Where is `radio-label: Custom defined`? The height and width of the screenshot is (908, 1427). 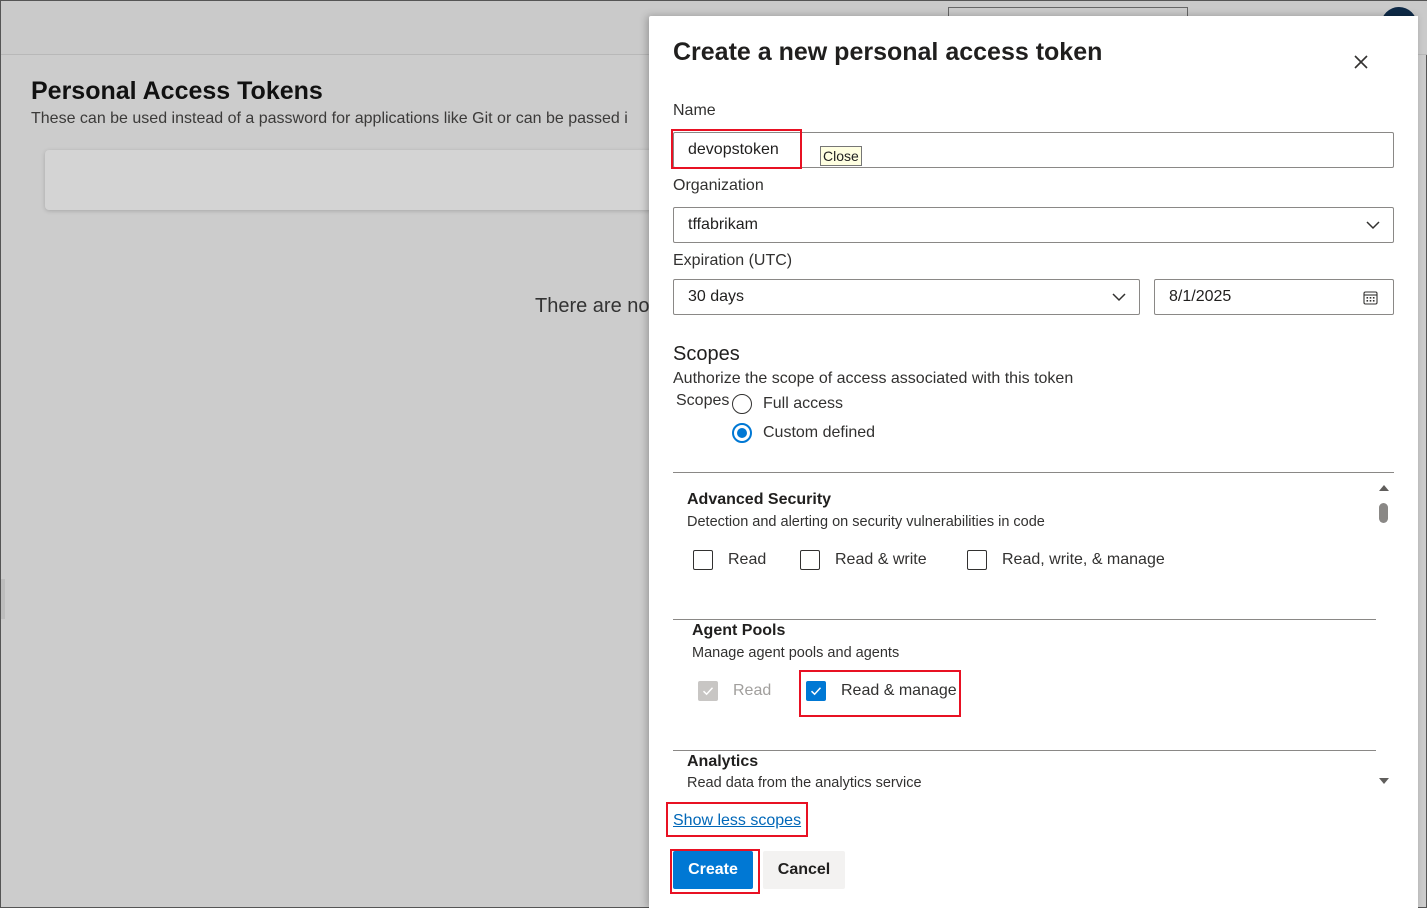
radio-label: Custom defined is located at coordinates (819, 432).